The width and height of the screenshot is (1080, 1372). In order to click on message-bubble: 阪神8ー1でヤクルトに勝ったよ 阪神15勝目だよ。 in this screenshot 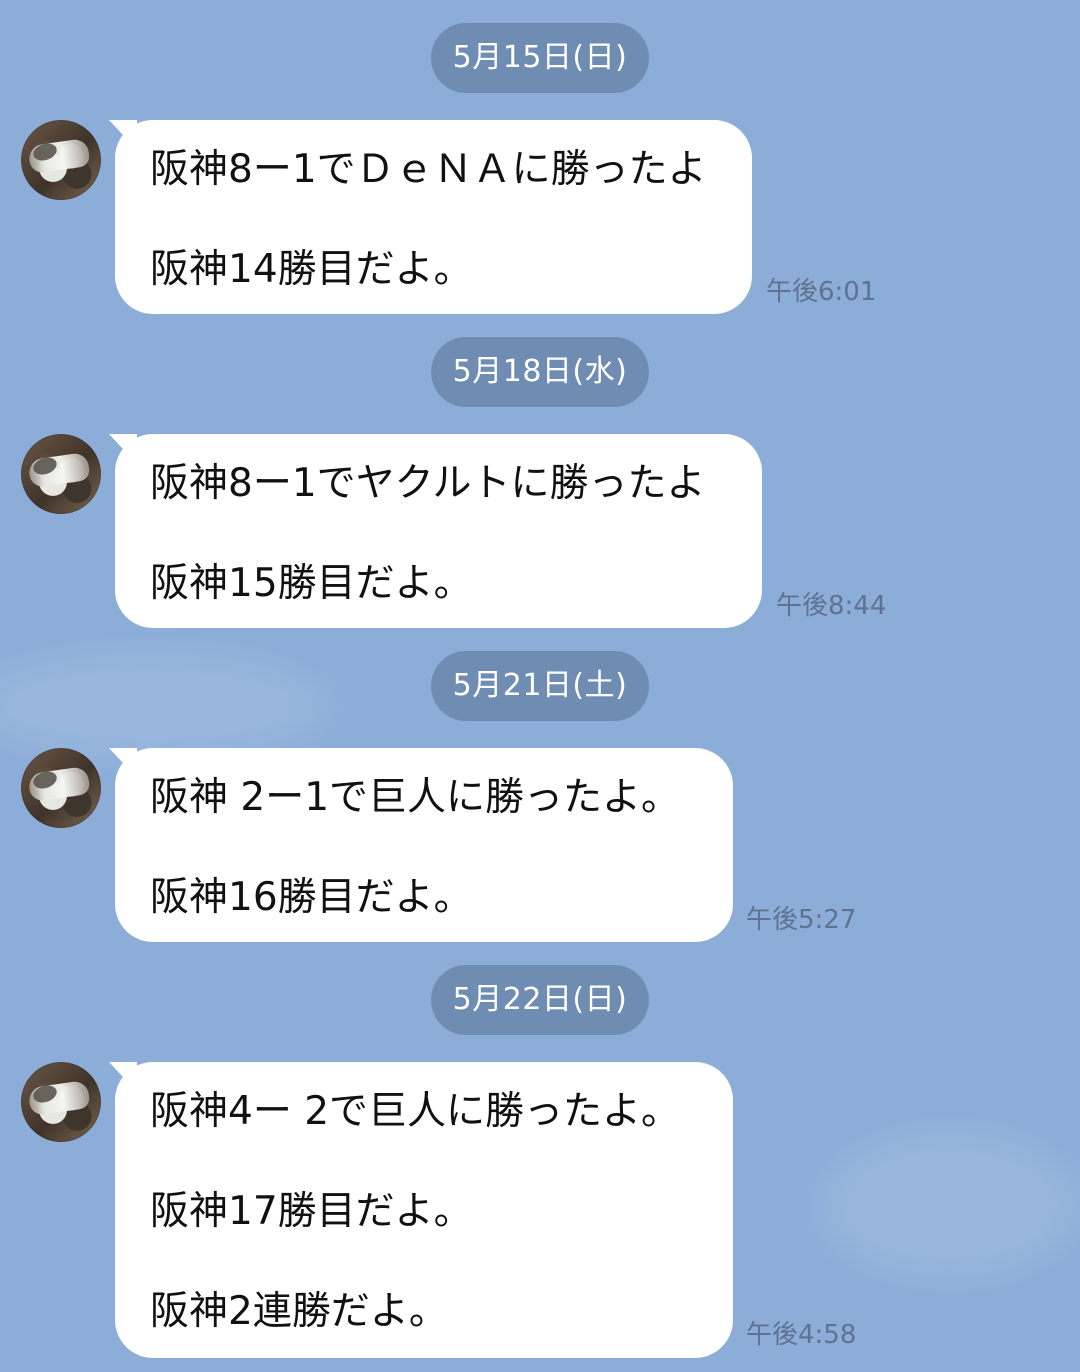, I will do `click(438, 531)`.